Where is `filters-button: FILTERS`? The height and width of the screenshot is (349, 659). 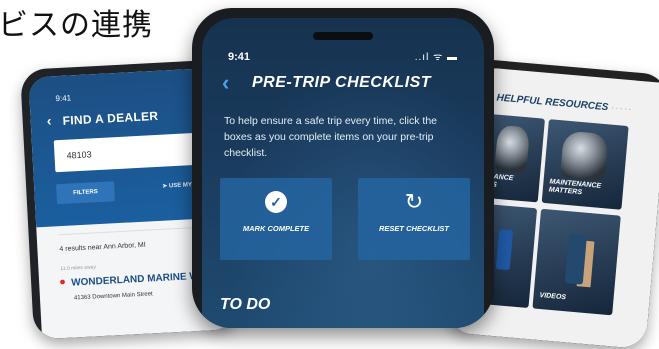 filters-button: FILTERS is located at coordinates (85, 193).